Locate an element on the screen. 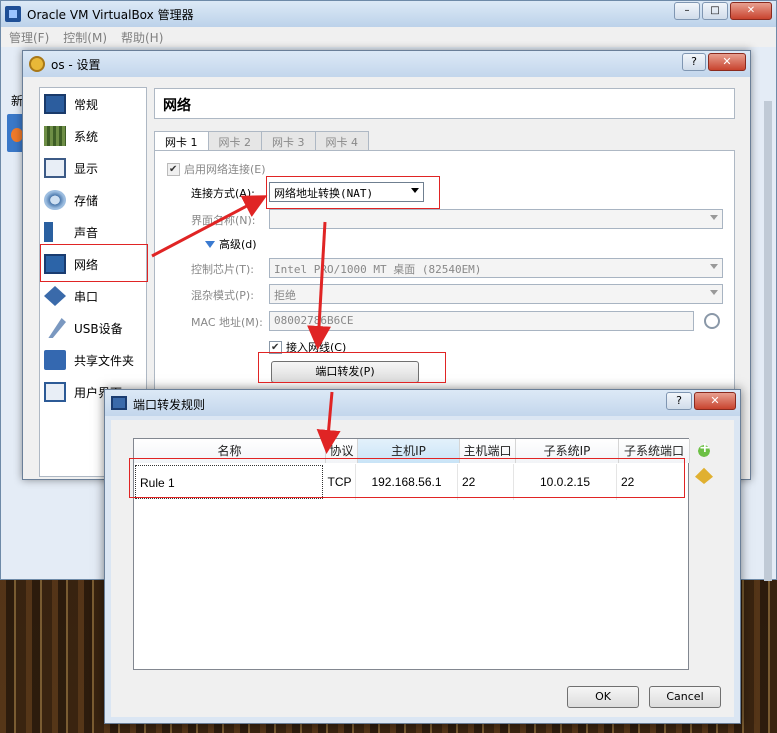 This screenshot has width=777, height=733. copy-rule-icon is located at coordinates (704, 475).